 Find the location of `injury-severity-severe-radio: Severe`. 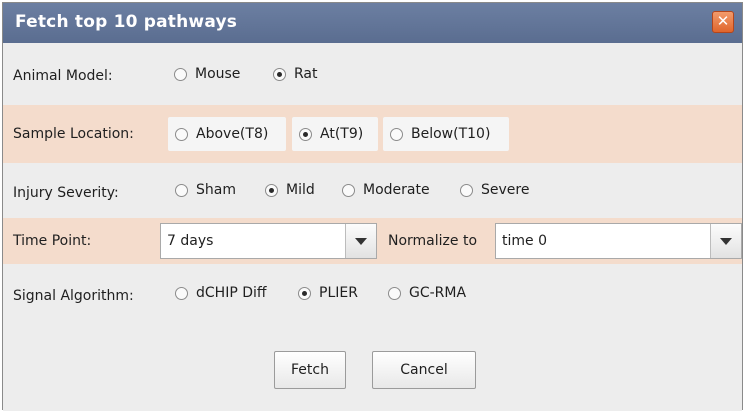

injury-severity-severe-radio: Severe is located at coordinates (494, 190).